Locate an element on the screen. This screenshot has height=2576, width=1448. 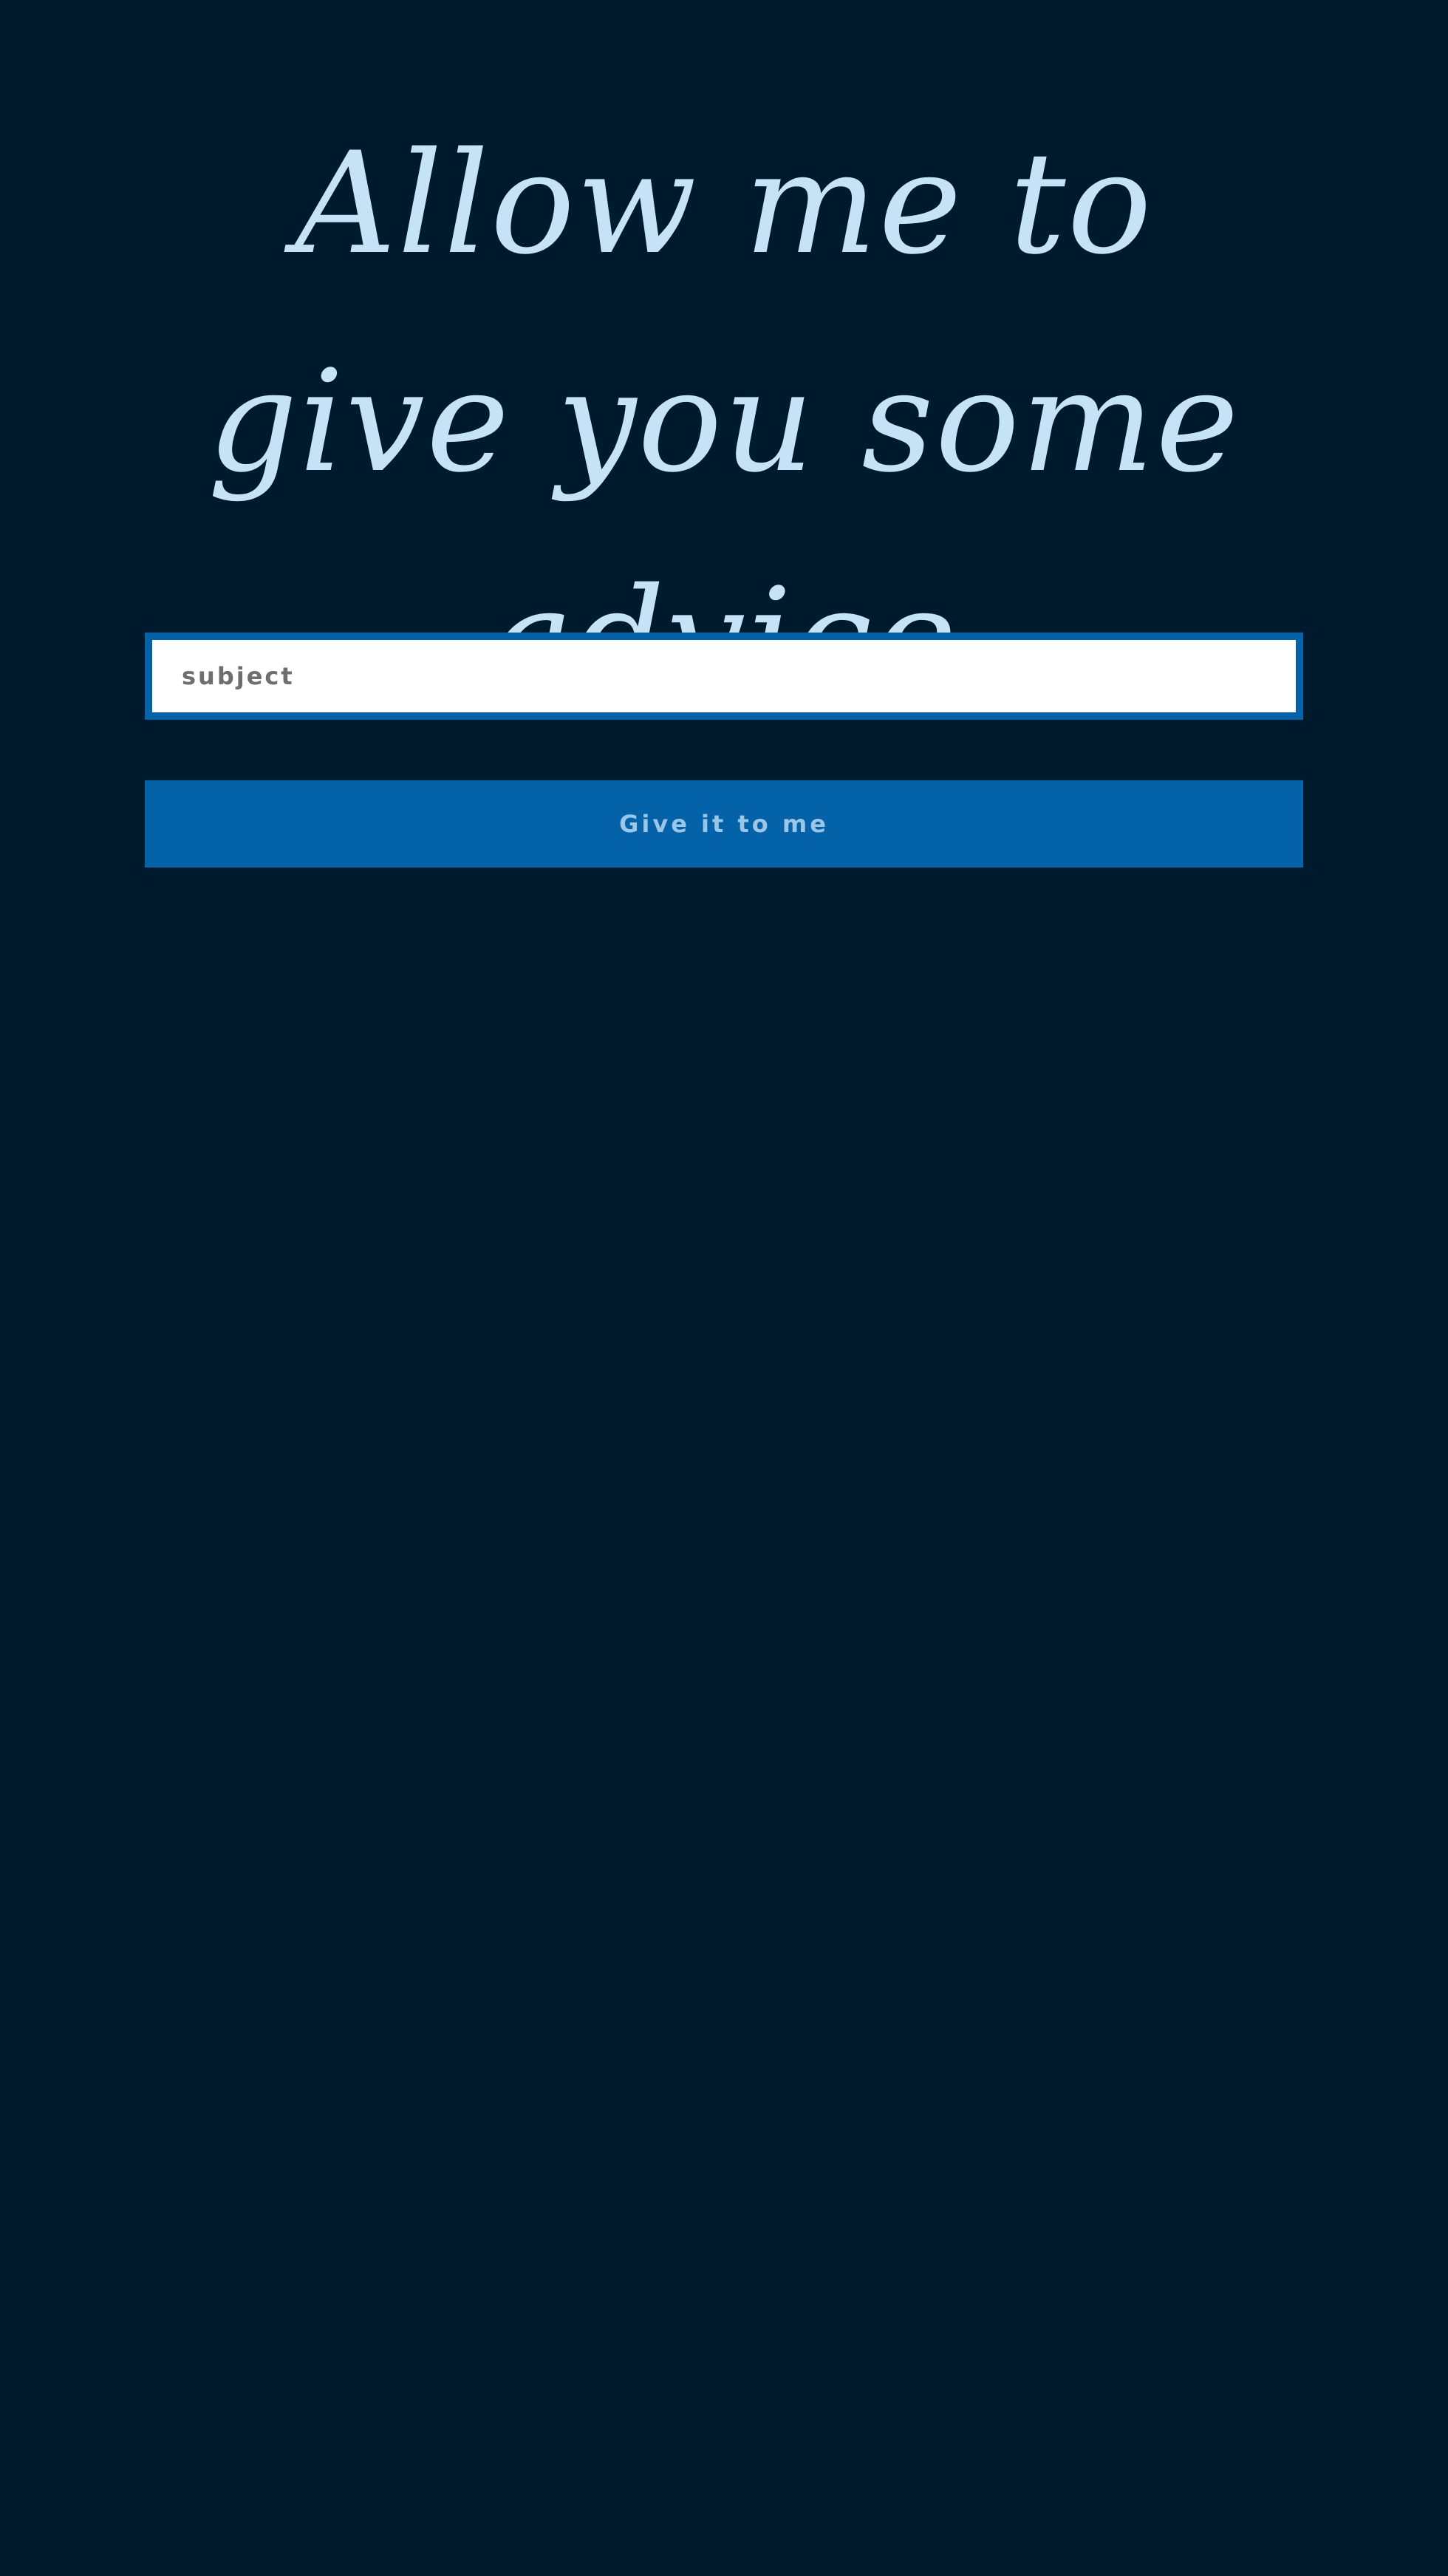
subject-input is located at coordinates (724, 676).